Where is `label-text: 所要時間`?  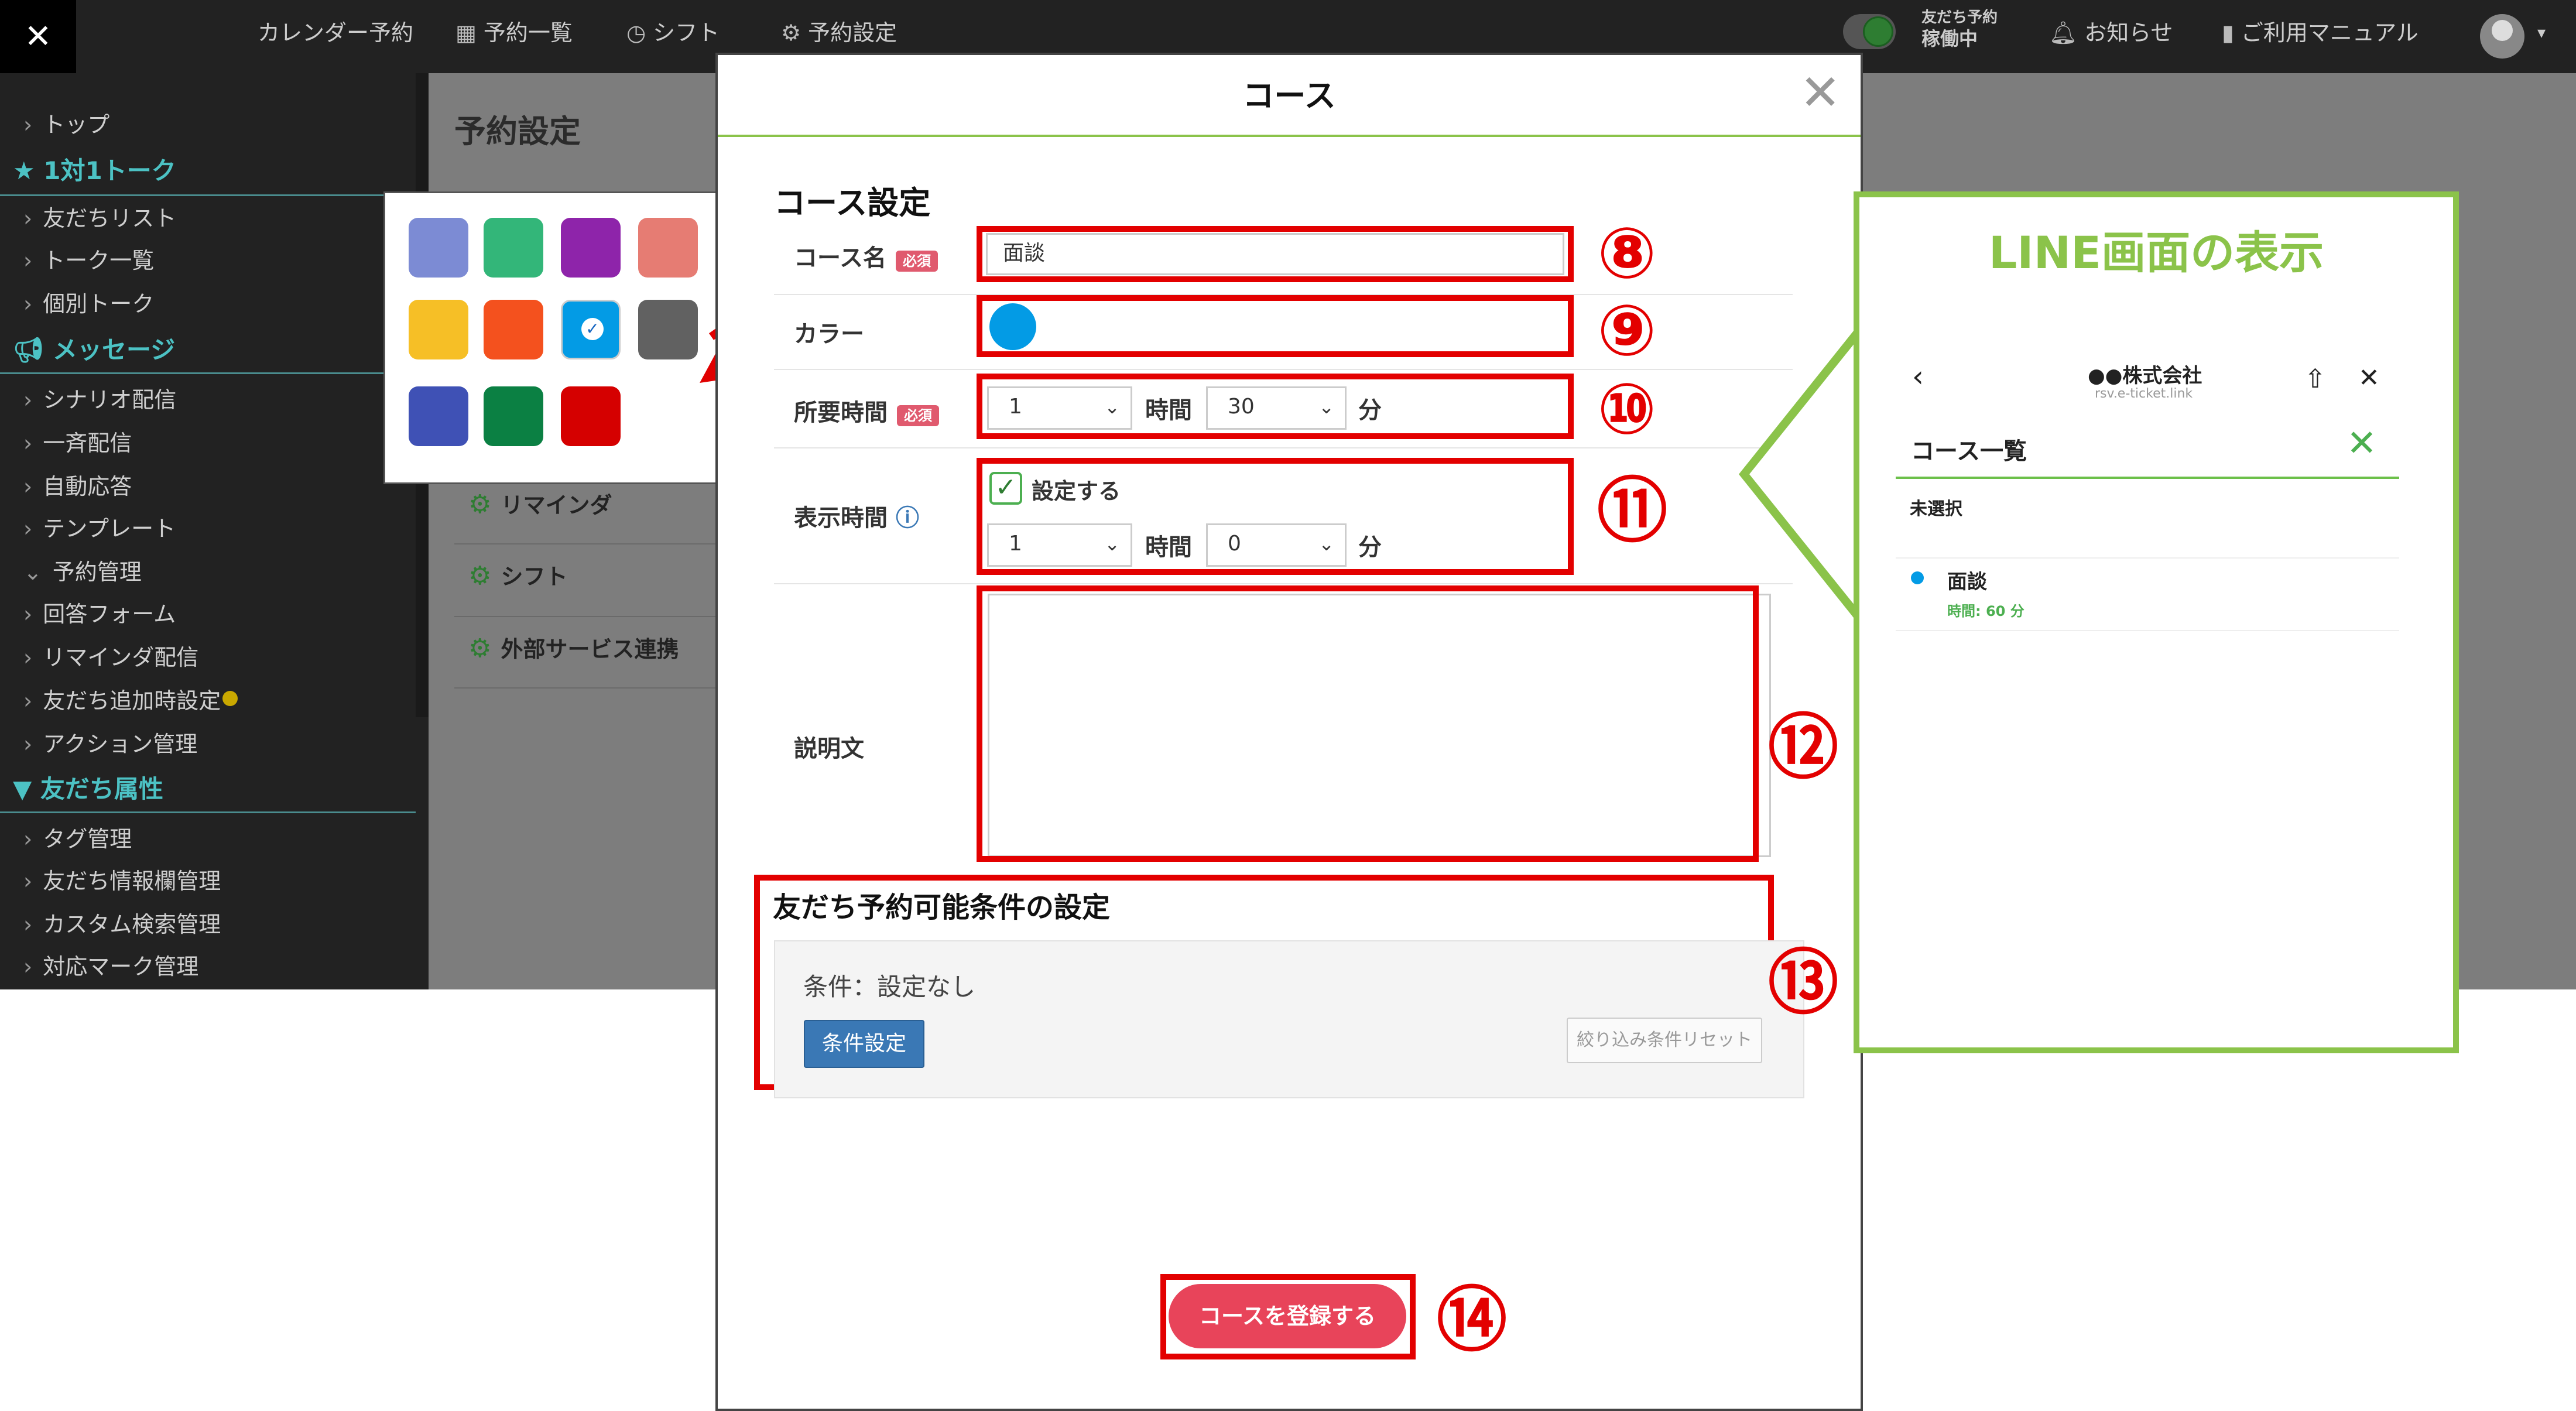 label-text: 所要時間 is located at coordinates (841, 412).